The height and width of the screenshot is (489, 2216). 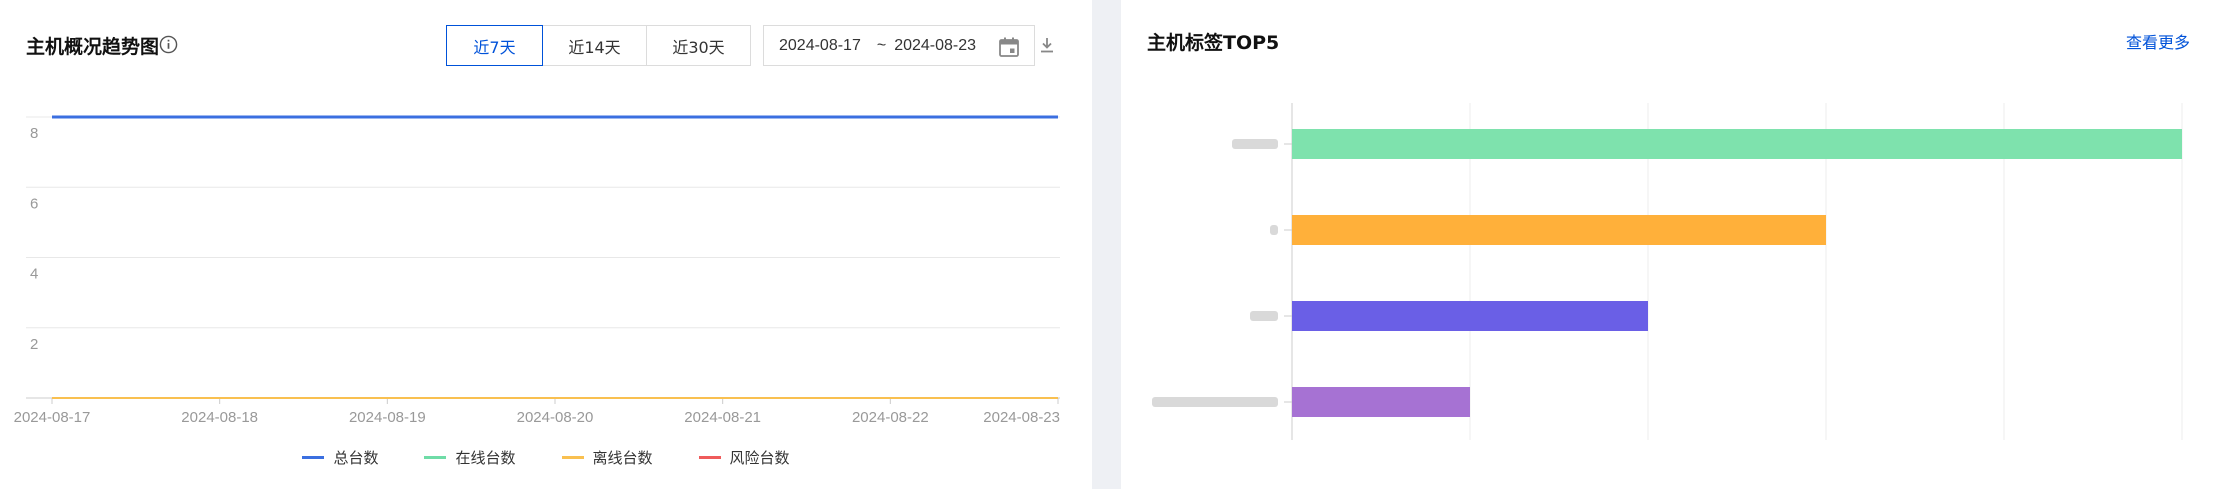 What do you see at coordinates (2158, 41) in the screenshot?
I see `view-more-link: 查看更多` at bounding box center [2158, 41].